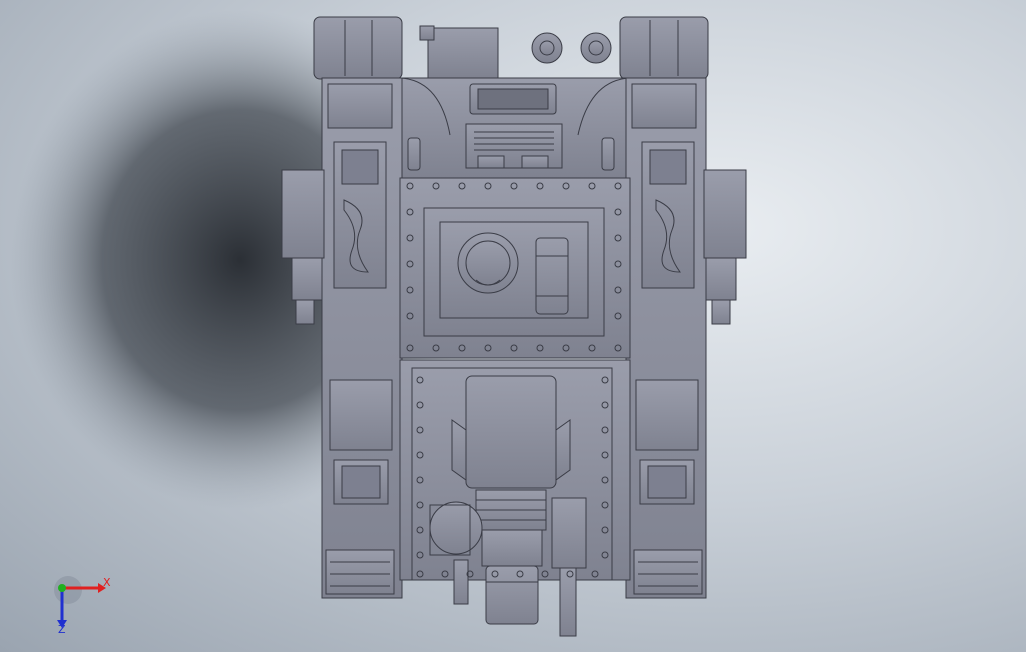 Image resolution: width=1026 pixels, height=652 pixels. Describe the element at coordinates (358, 48) in the screenshot. I see `left-exhaust-drum` at that location.